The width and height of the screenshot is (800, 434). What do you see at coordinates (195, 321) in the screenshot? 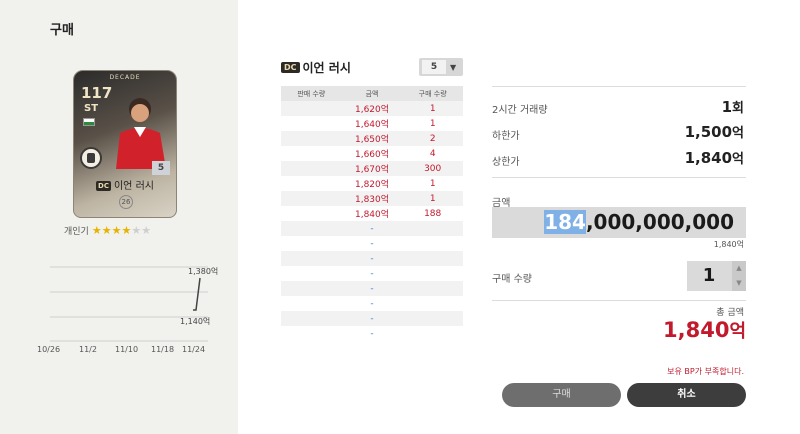
I see `chart-low-label: 1,140억` at bounding box center [195, 321].